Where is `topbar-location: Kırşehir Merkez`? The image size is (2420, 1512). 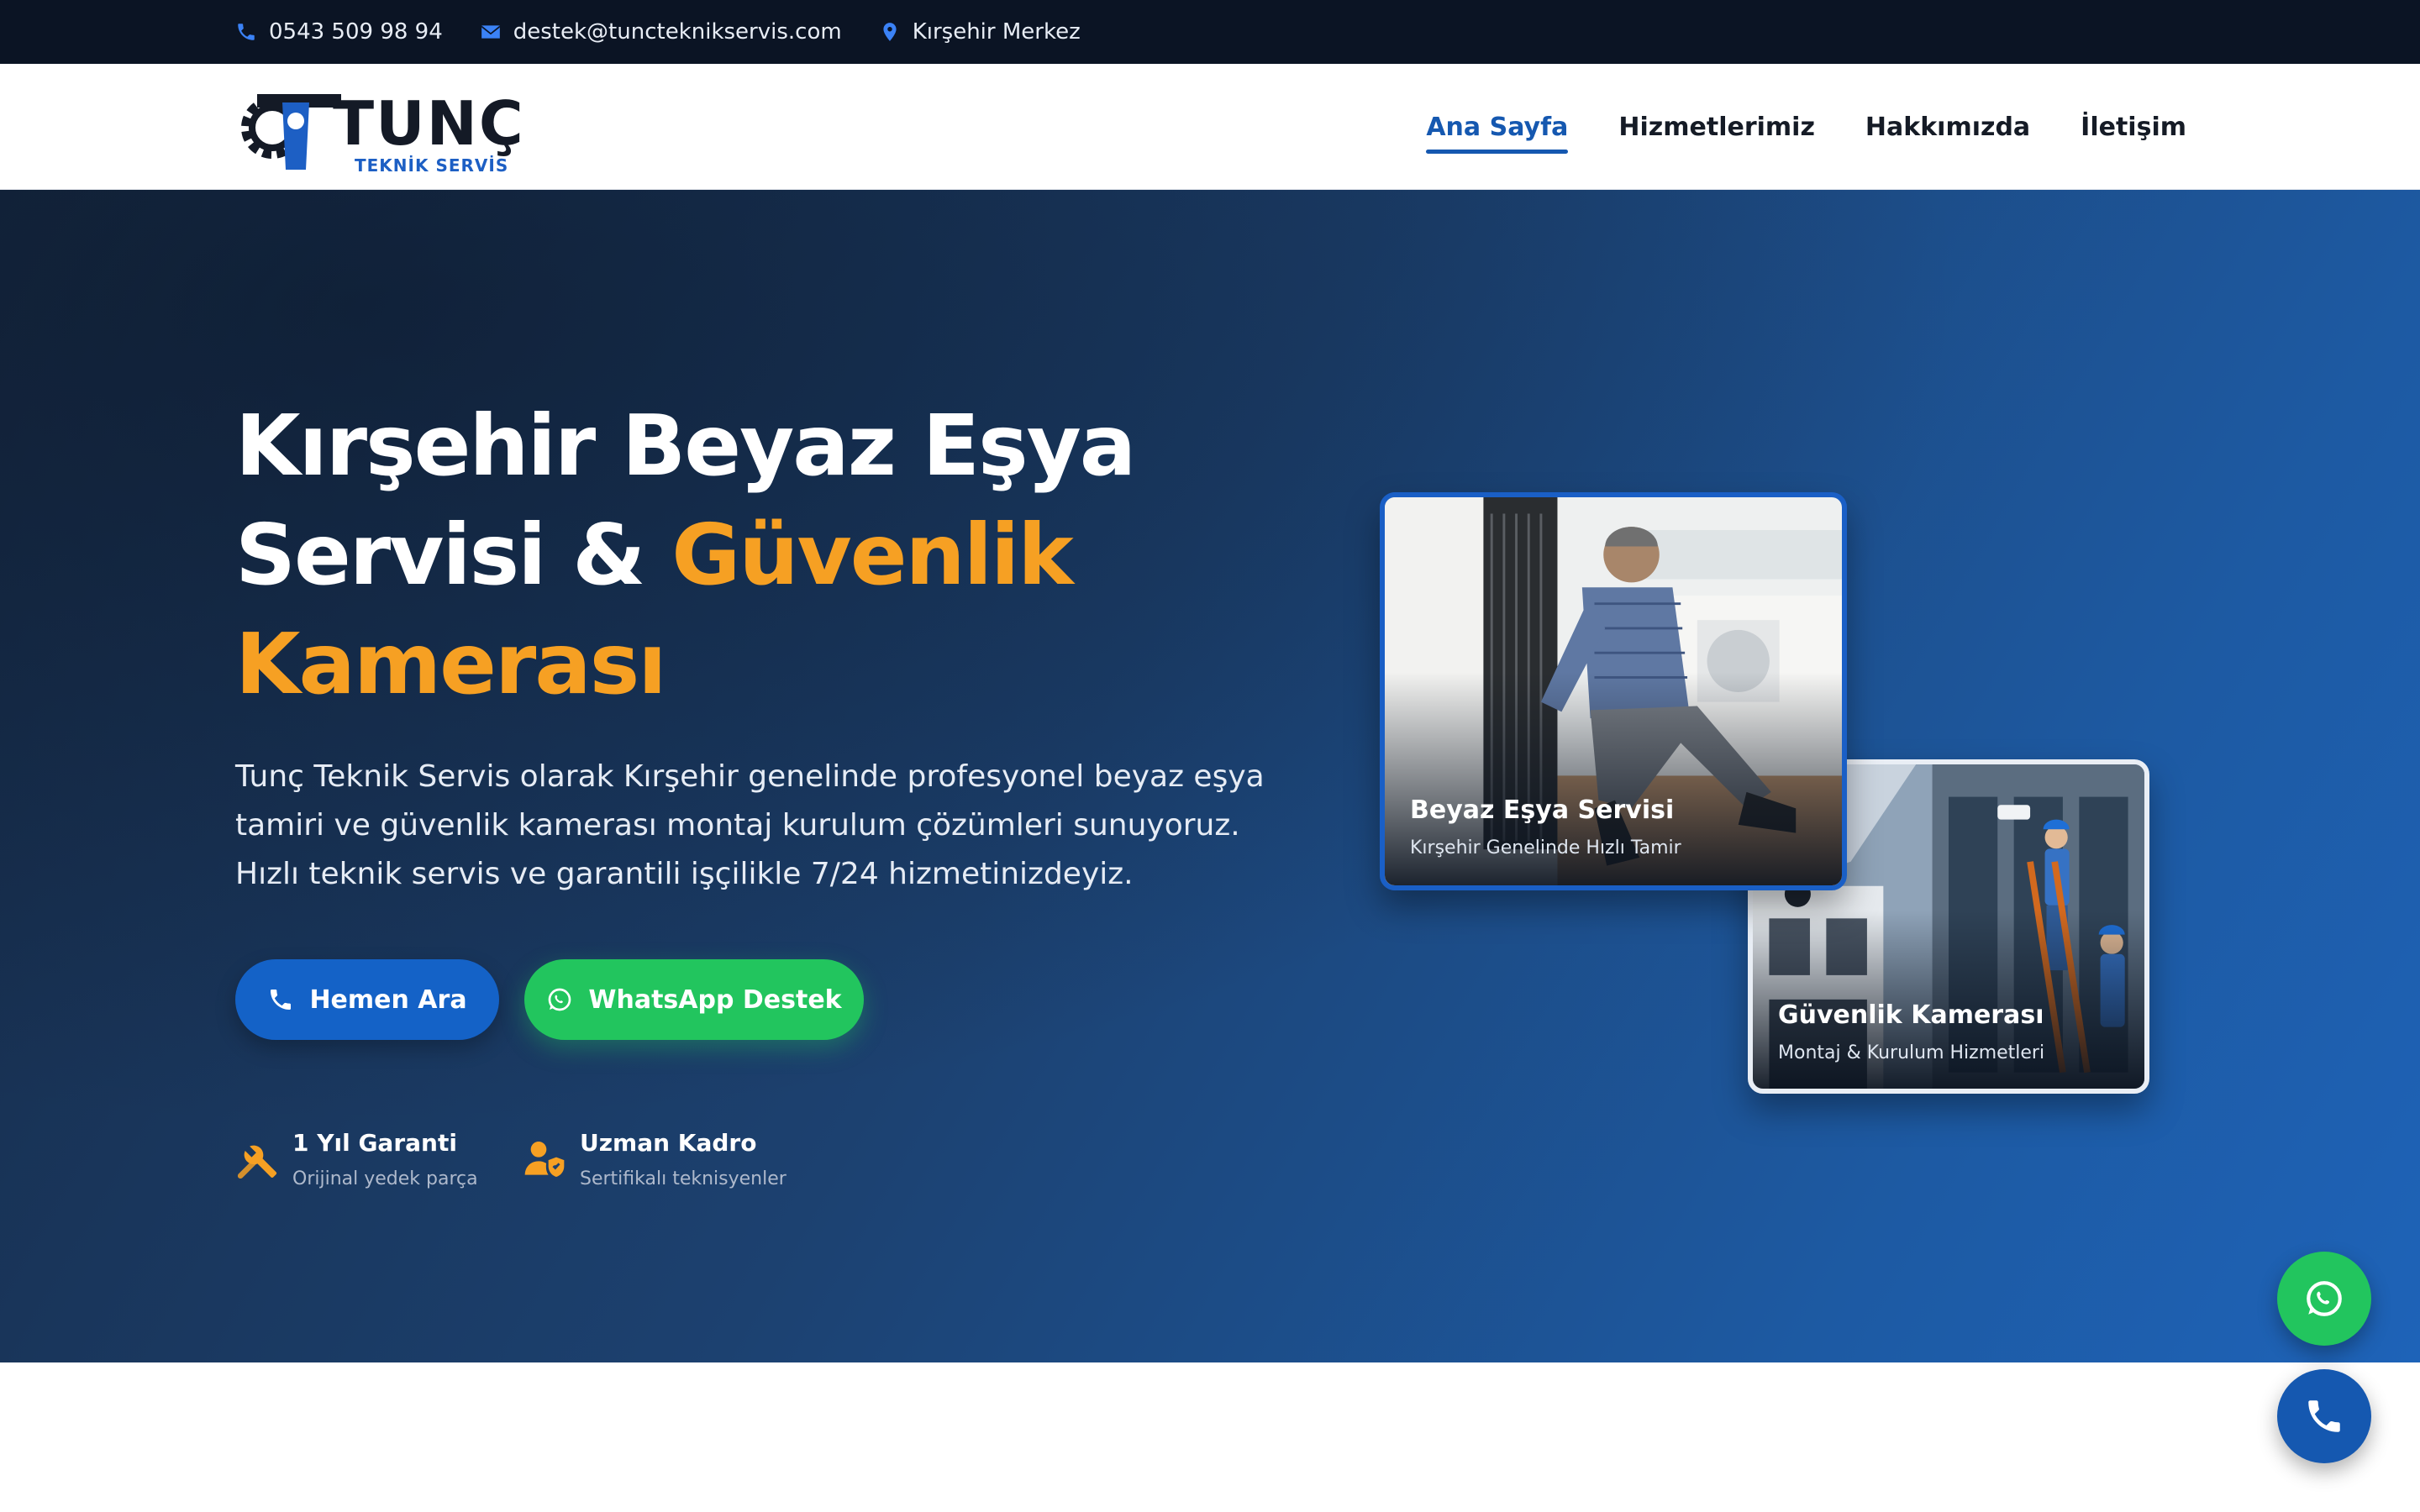 topbar-location: Kırşehir Merkez is located at coordinates (980, 32).